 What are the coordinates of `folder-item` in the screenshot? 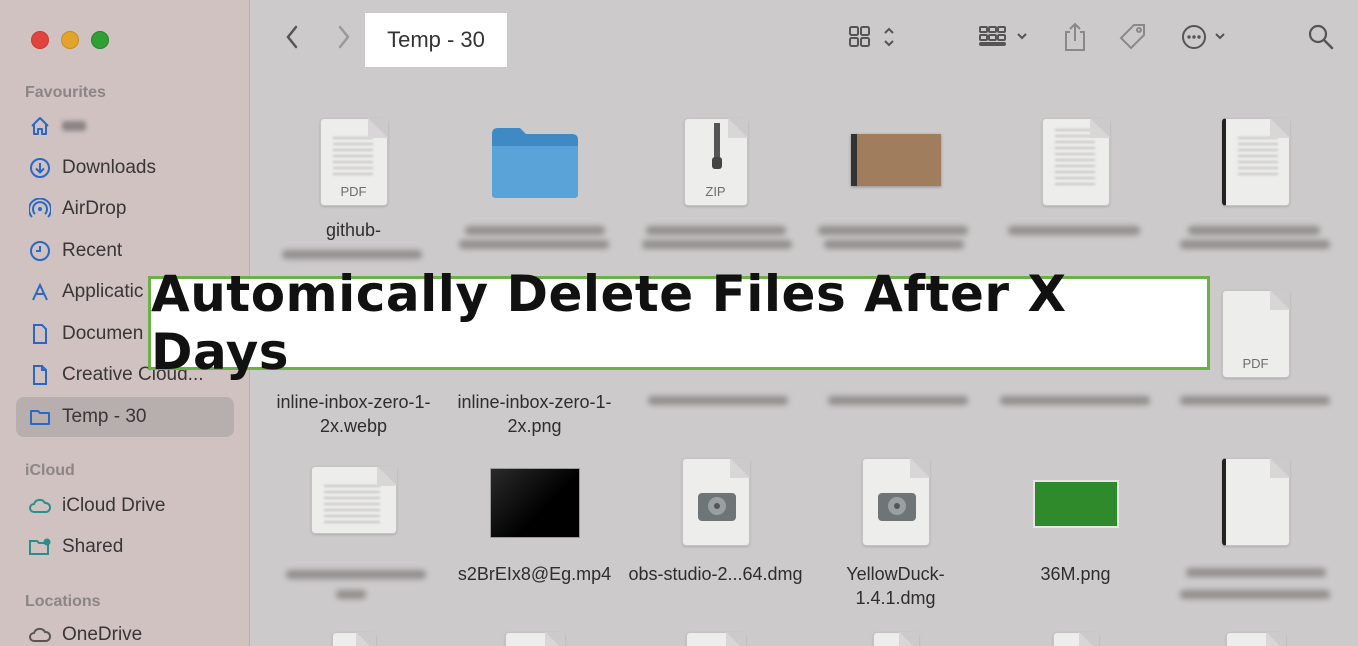 It's located at (534, 175).